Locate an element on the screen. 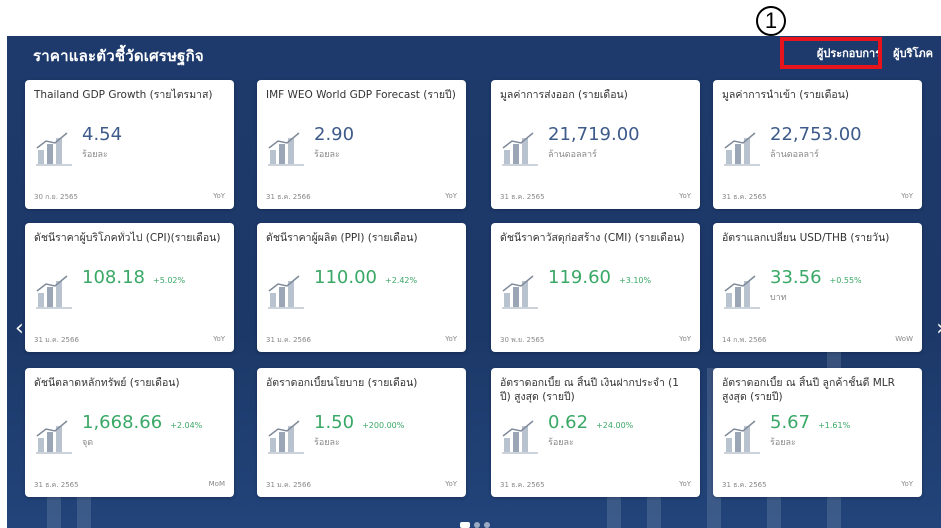  card-title: ดัชนีราคาผู้บริโภคทั่วไป (CPI)(รายเดือน) is located at coordinates (127, 238).